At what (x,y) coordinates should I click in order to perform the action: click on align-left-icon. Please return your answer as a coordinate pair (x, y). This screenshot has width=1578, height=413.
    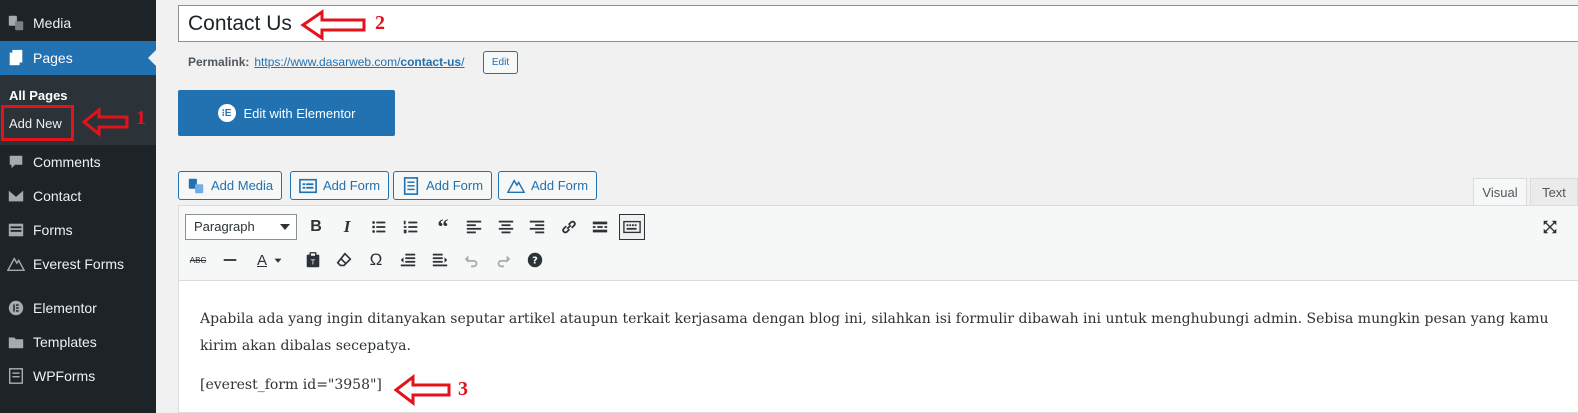
    Looking at the image, I should click on (474, 227).